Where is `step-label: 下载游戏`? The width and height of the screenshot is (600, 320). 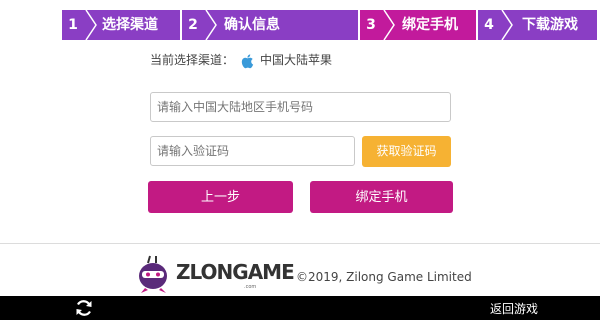
step-label: 下载游戏 is located at coordinates (550, 25).